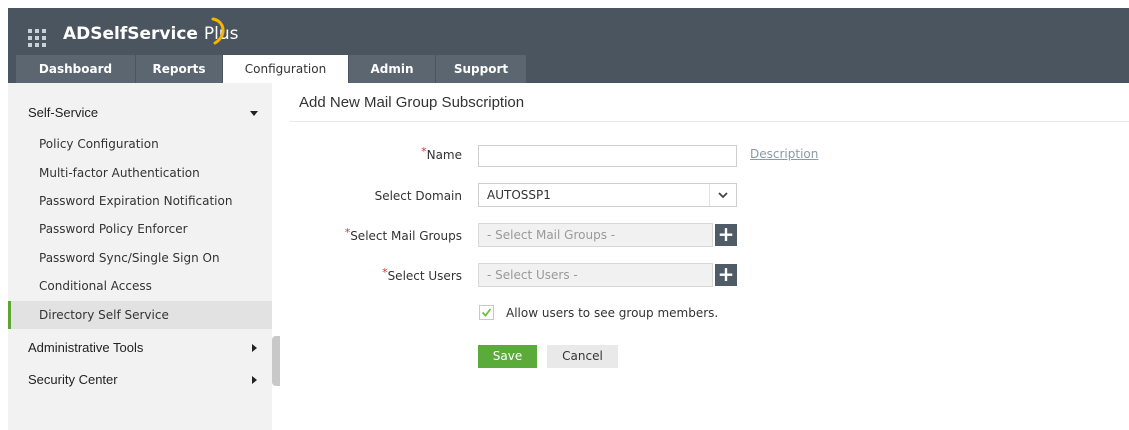 The image size is (1129, 430). I want to click on checkmark-icon, so click(486, 312).